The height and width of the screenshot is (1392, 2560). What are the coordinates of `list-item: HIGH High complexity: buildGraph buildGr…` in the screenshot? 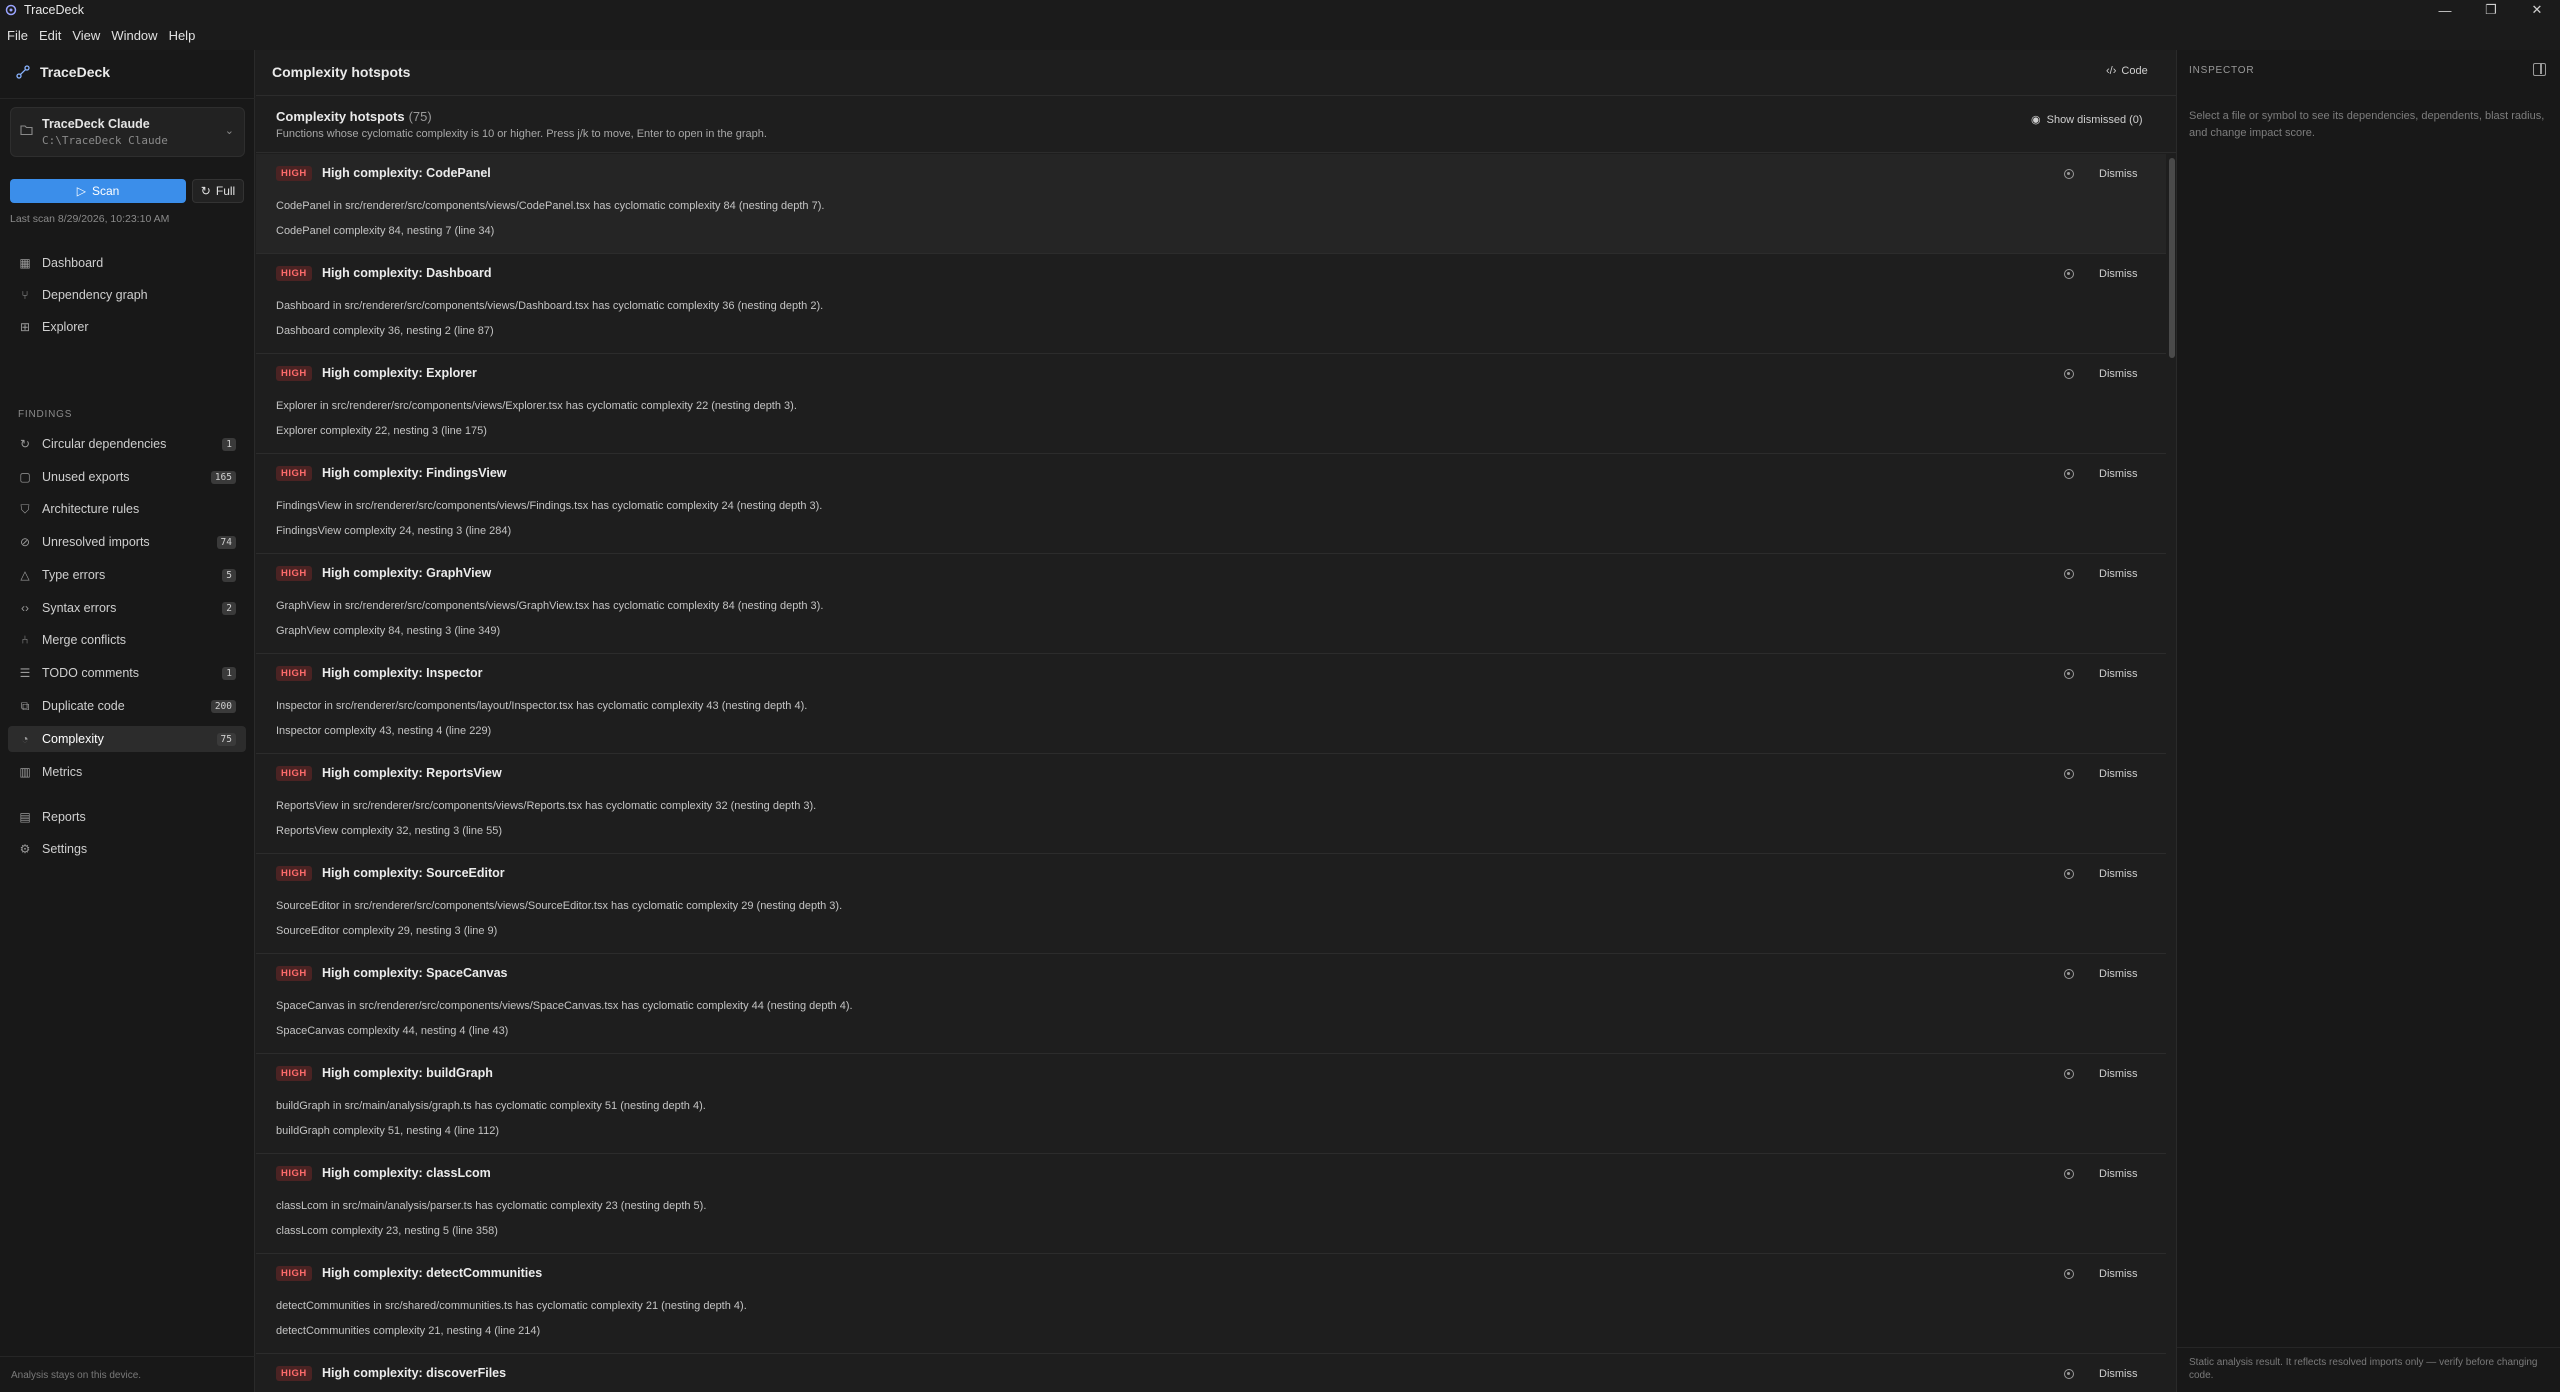 It's located at (1211, 1104).